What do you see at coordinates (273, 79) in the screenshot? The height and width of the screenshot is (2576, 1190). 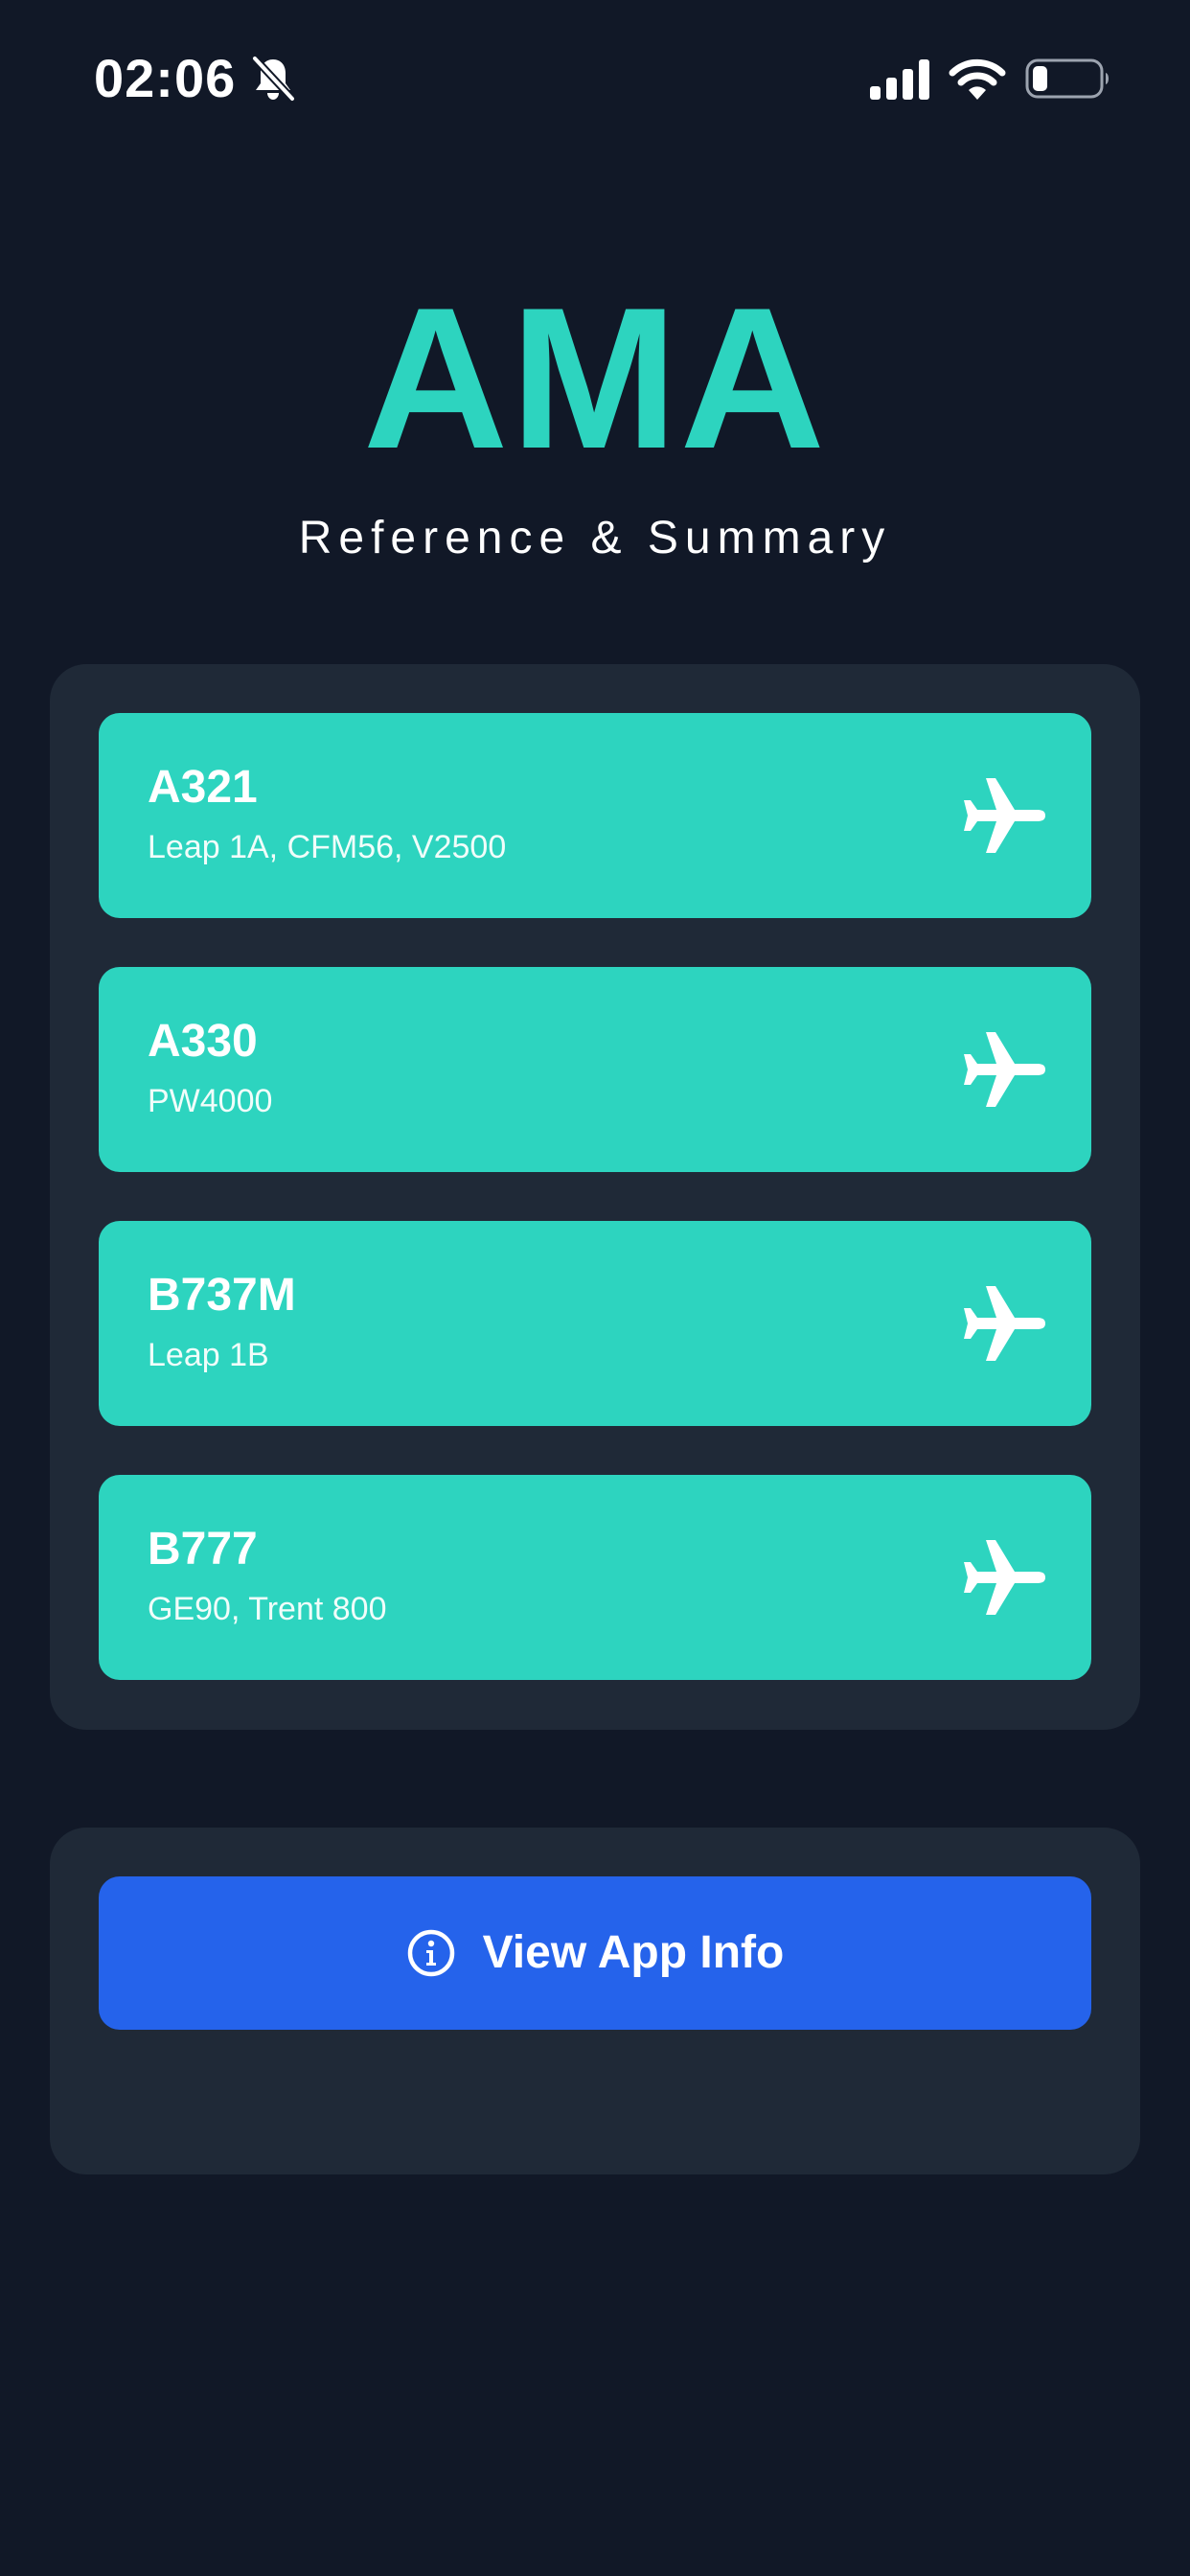 I see `bell-slash-icon` at bounding box center [273, 79].